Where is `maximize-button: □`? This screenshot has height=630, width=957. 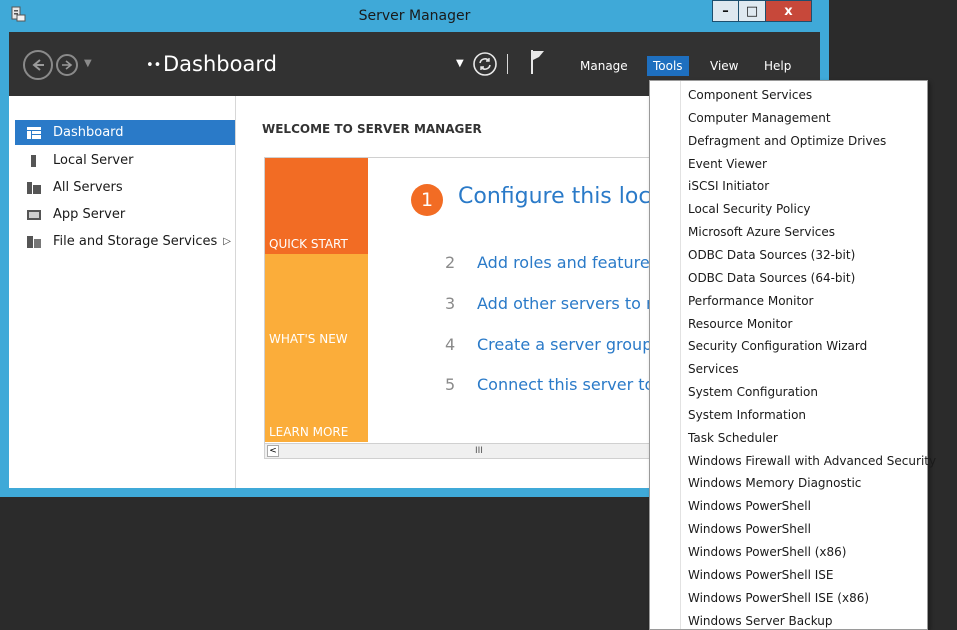
maximize-button: □ is located at coordinates (752, 11).